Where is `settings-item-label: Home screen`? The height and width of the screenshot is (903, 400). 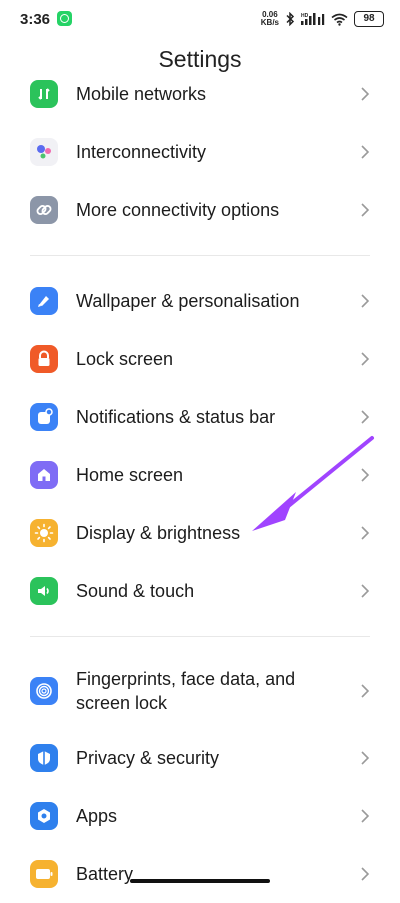 settings-item-label: Home screen is located at coordinates (130, 475).